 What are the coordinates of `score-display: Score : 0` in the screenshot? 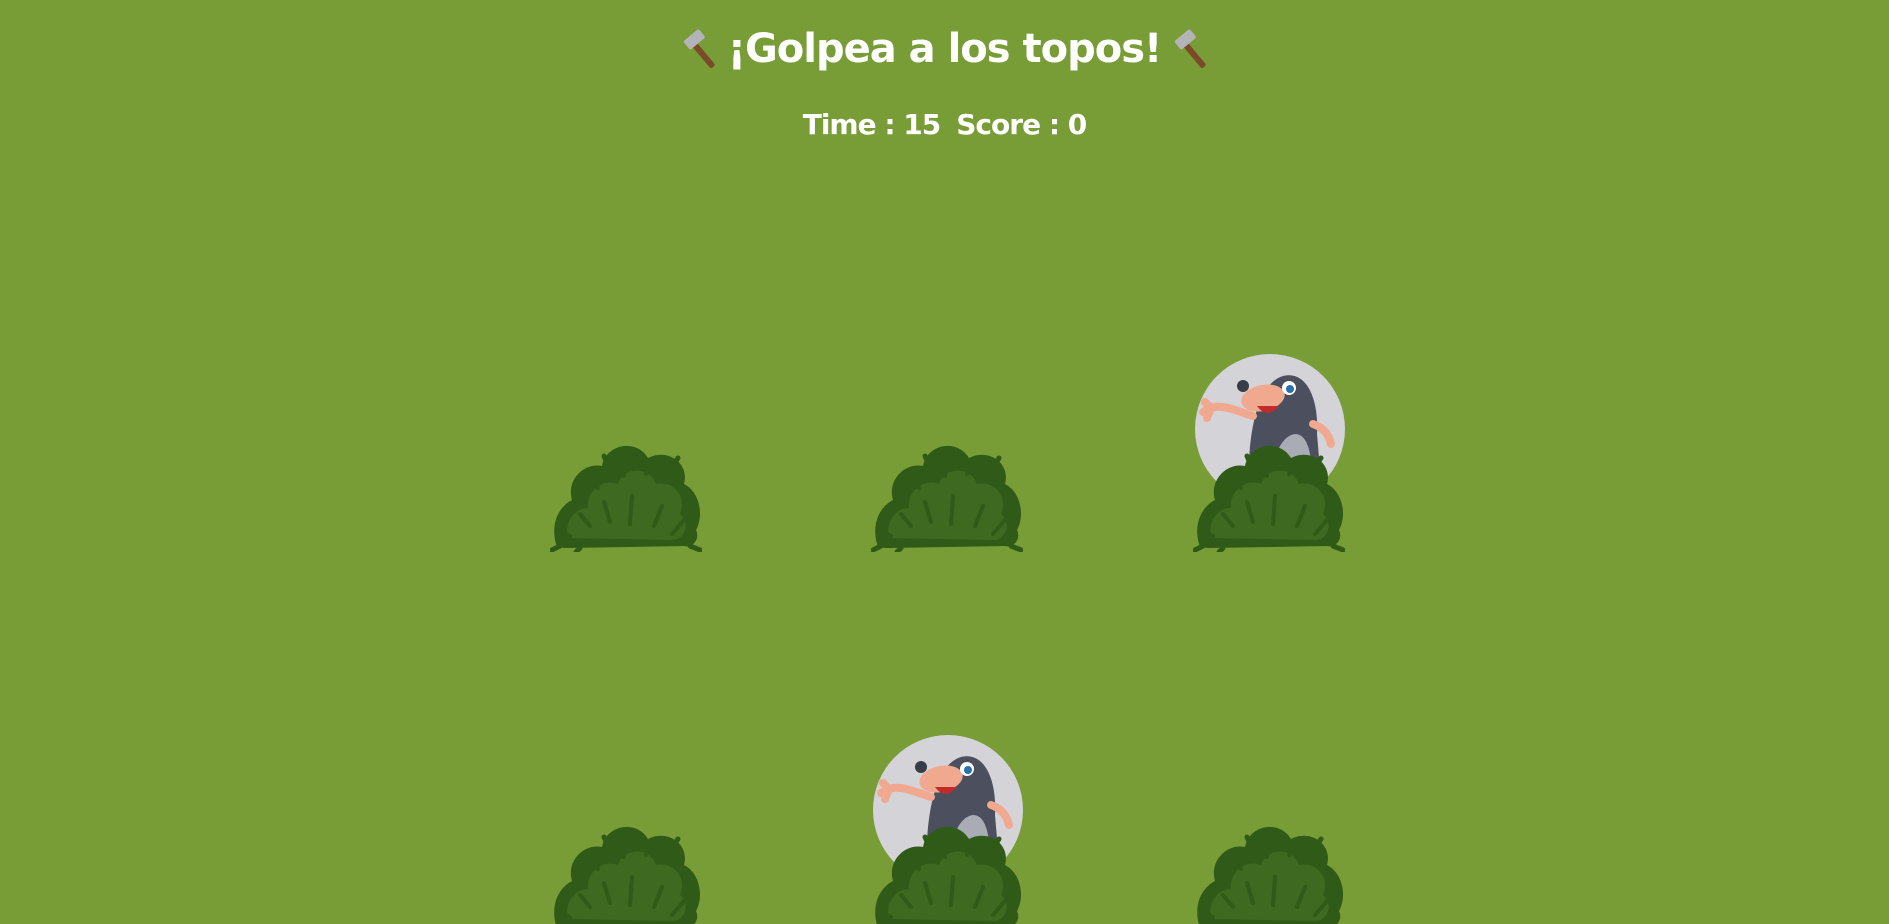 It's located at (1022, 124).